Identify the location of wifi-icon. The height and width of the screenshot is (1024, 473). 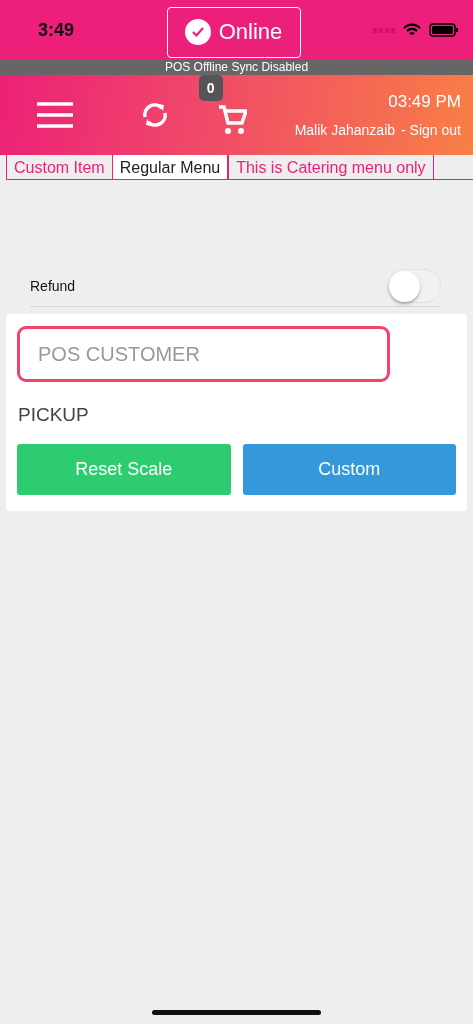
(412, 30).